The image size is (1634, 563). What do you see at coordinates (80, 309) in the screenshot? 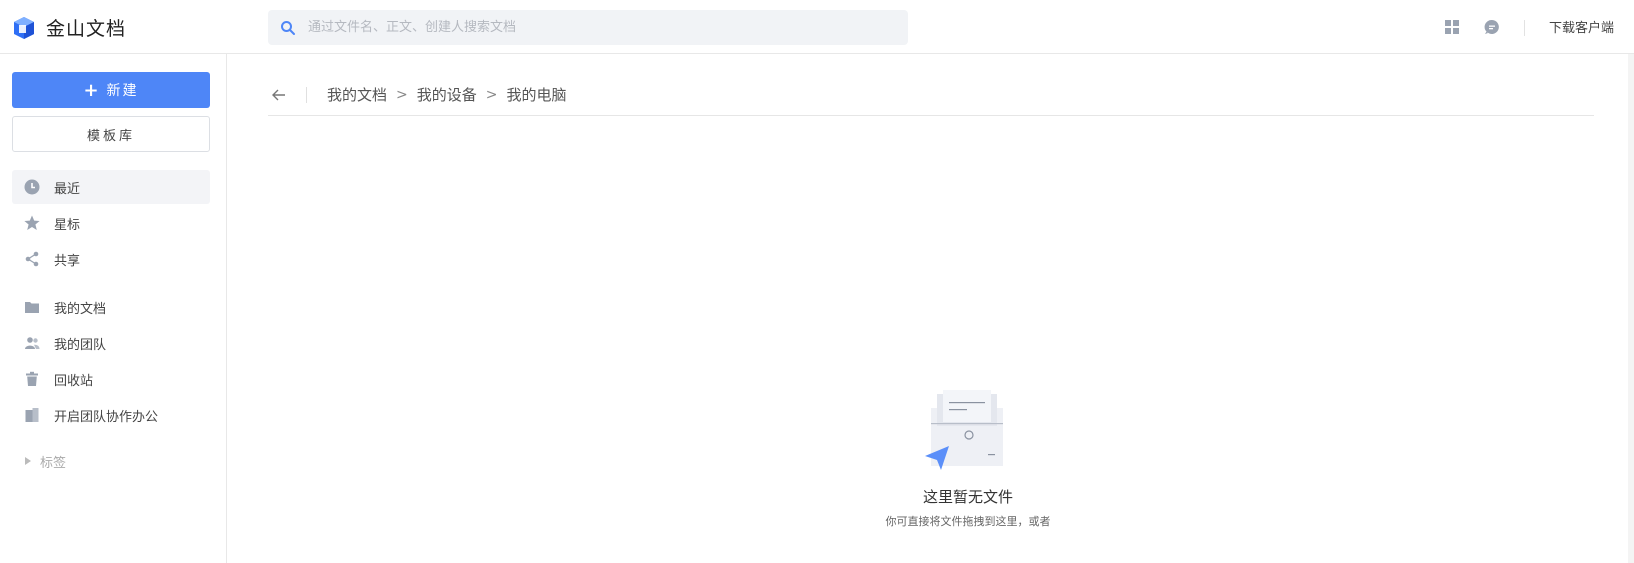
I see `sidebar-item-label: 我的文档` at bounding box center [80, 309].